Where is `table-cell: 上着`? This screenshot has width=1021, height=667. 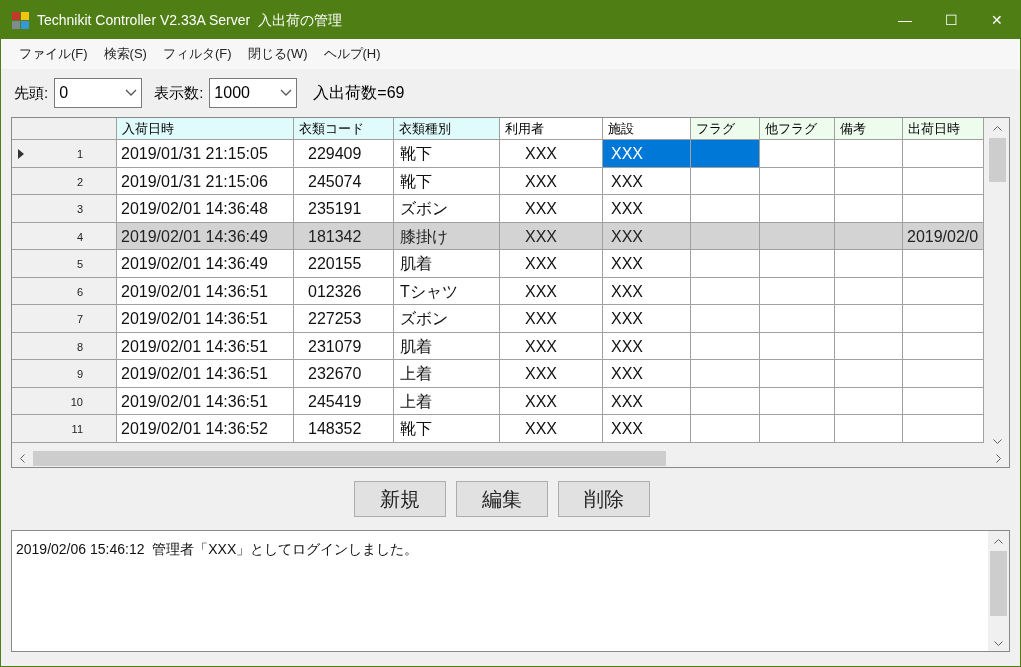
table-cell: 上着 is located at coordinates (447, 374).